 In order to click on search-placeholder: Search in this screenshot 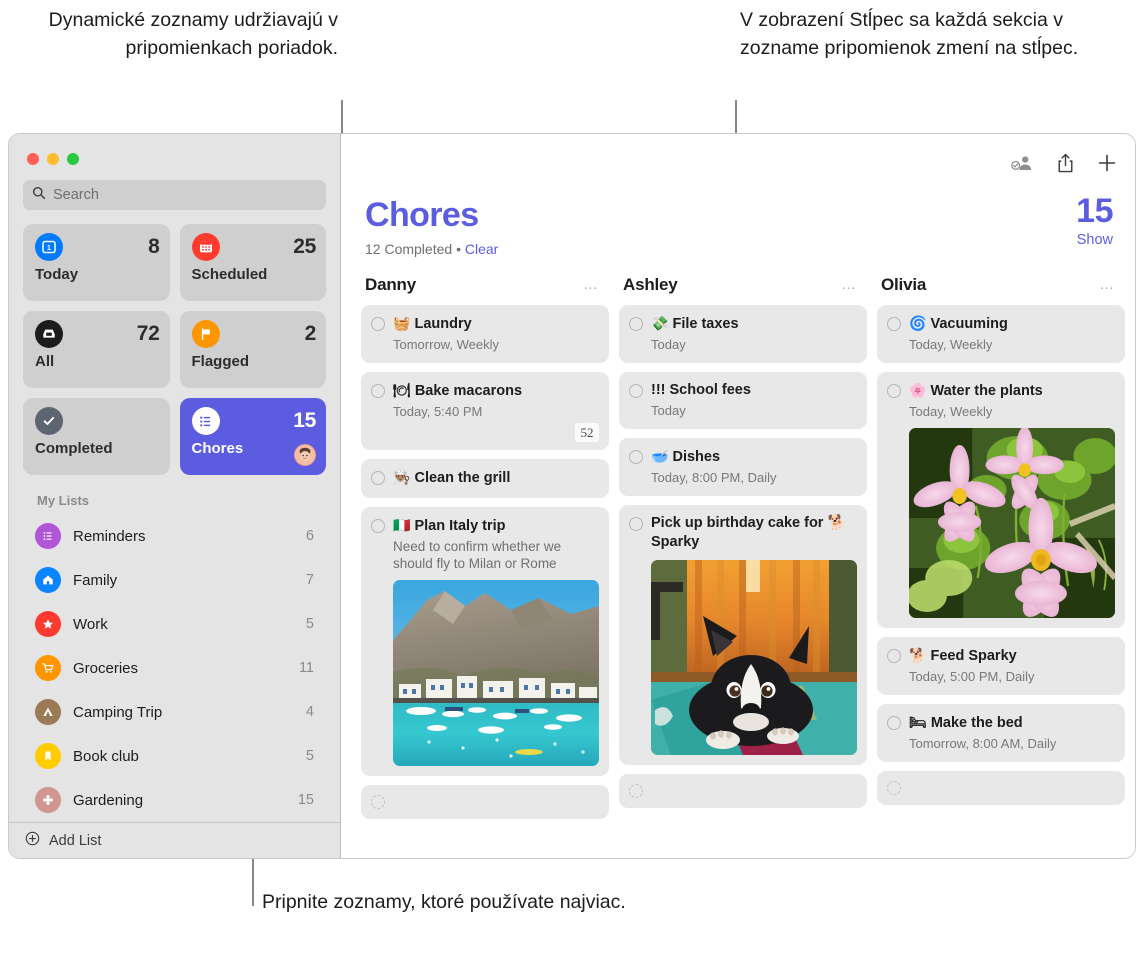, I will do `click(76, 195)`.